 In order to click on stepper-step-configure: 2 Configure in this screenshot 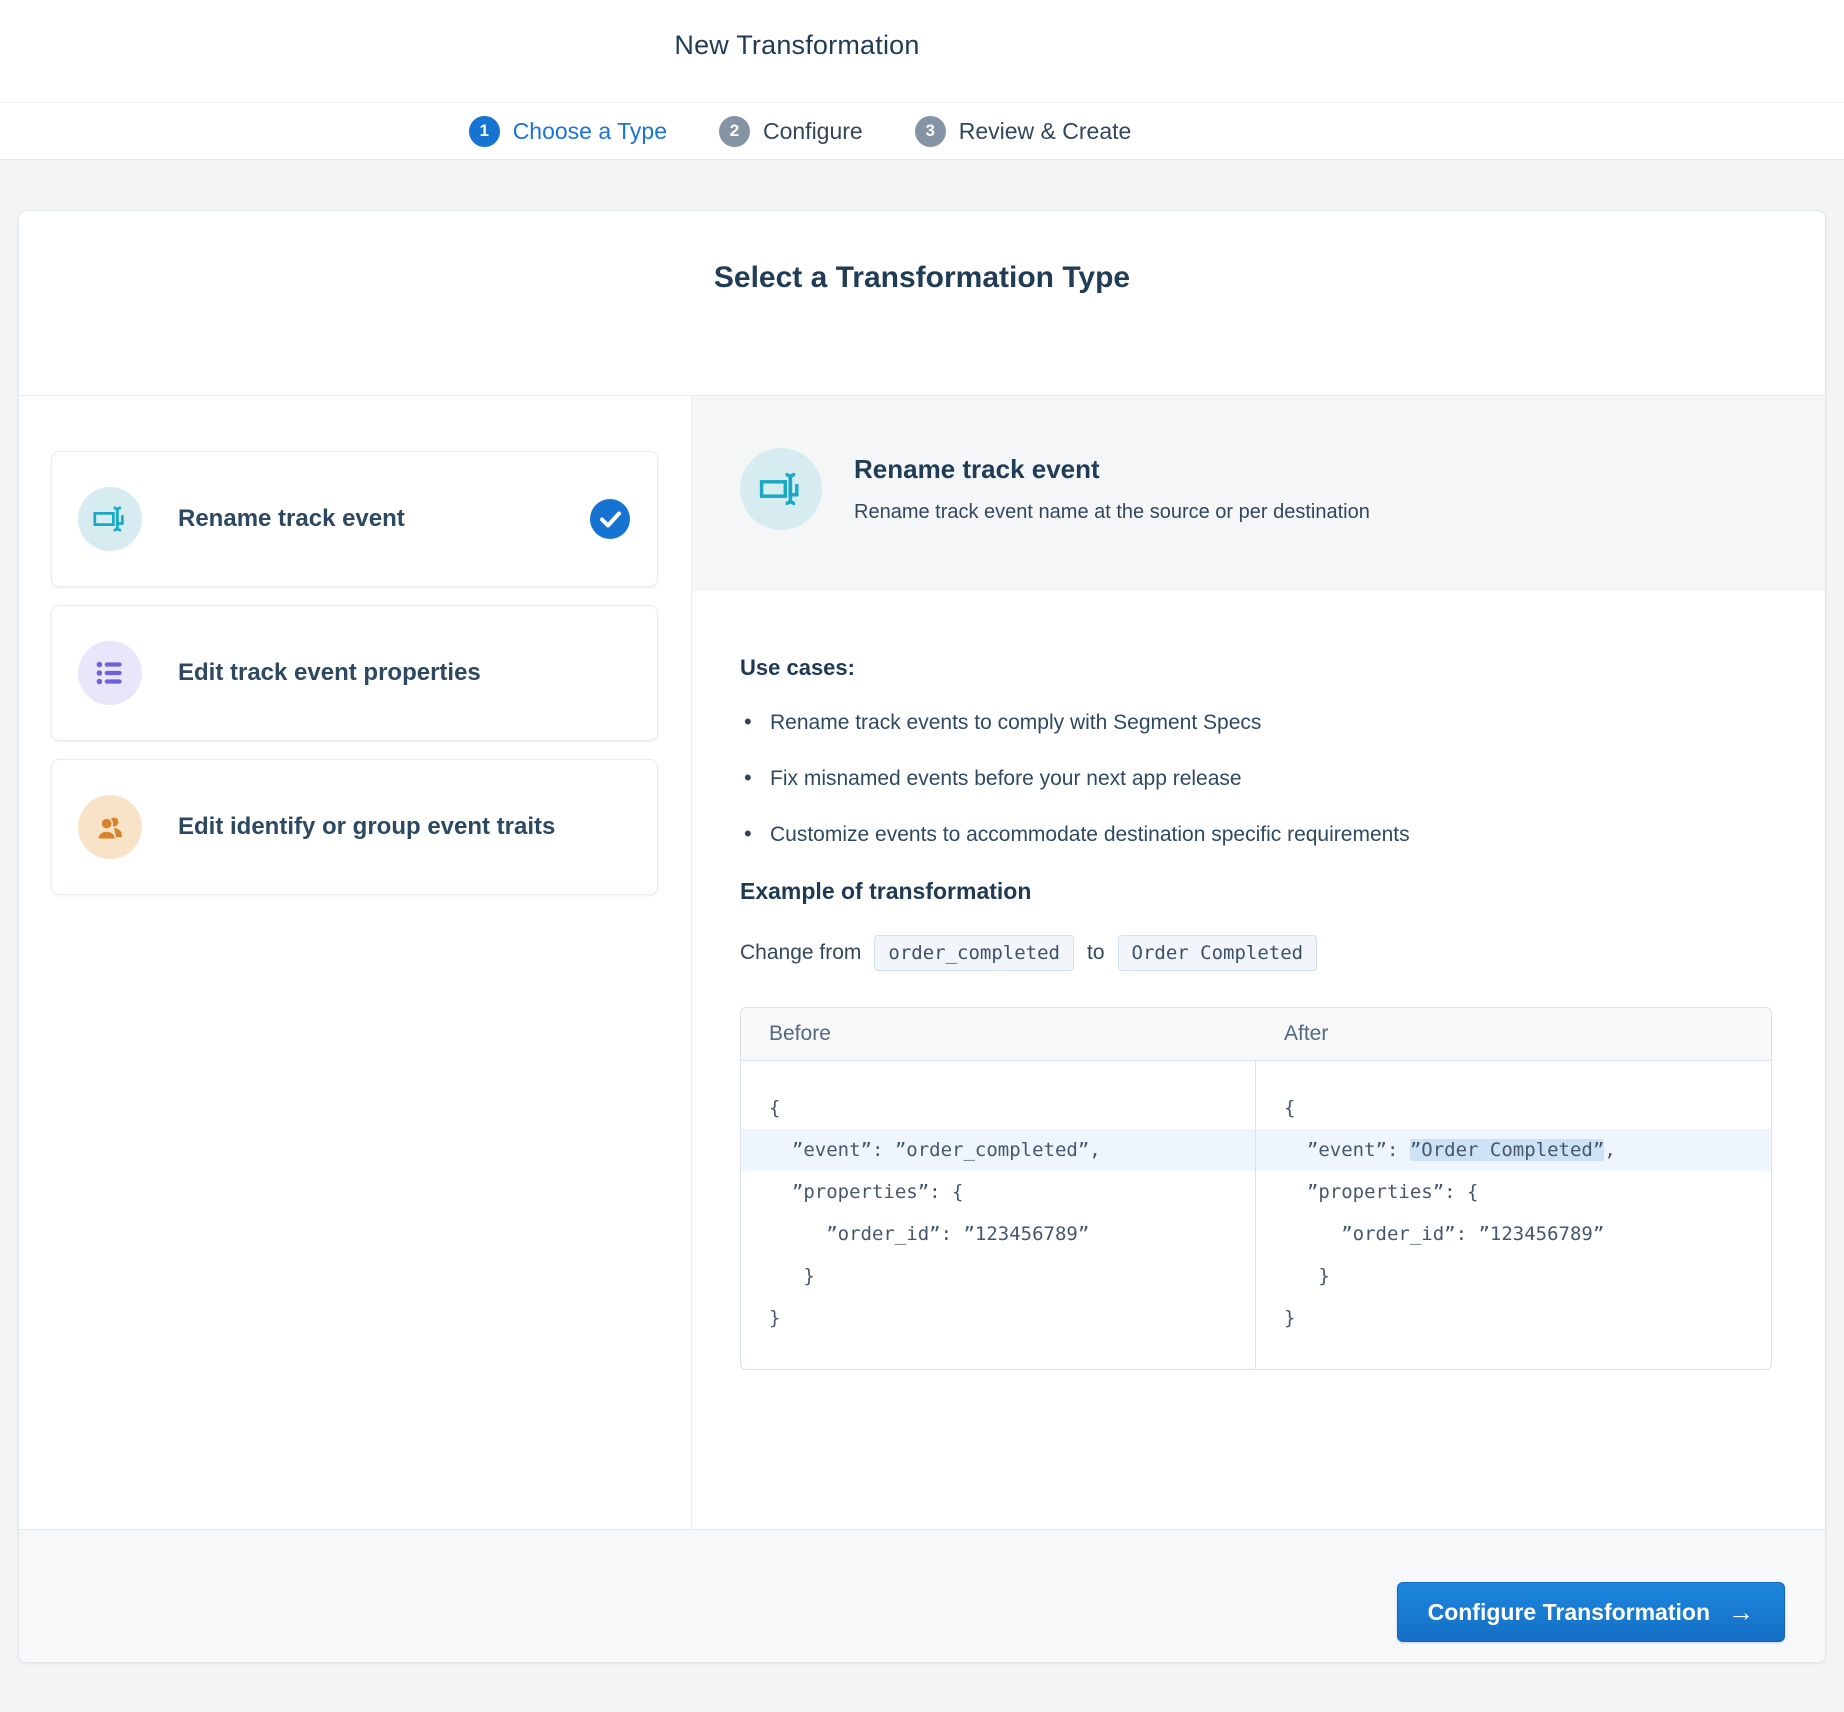, I will do `click(790, 131)`.